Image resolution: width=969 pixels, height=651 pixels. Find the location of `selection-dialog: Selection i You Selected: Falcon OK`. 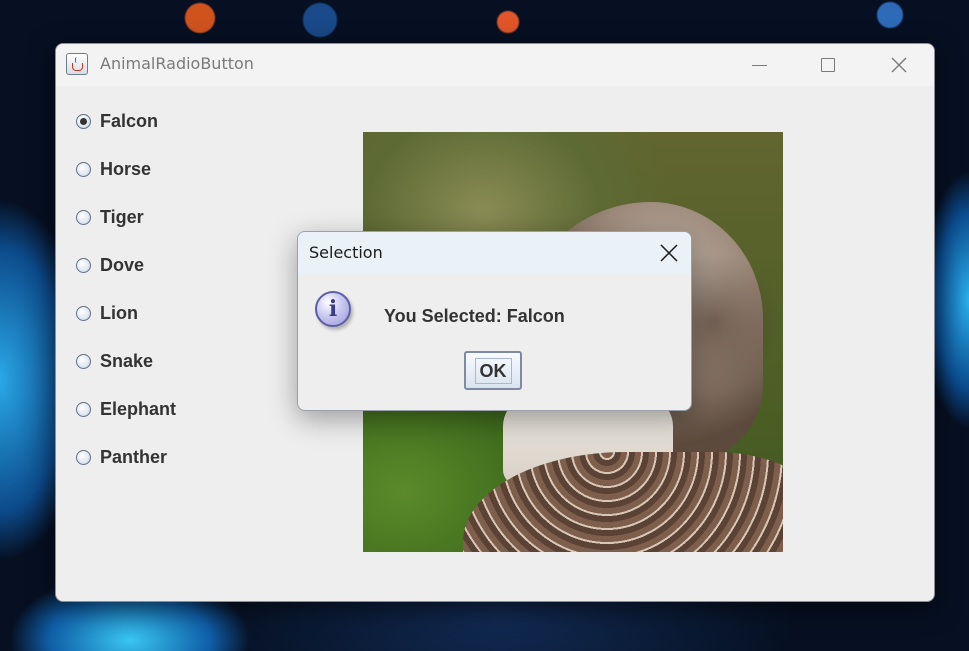

selection-dialog: Selection i You Selected: Falcon OK is located at coordinates (494, 321).